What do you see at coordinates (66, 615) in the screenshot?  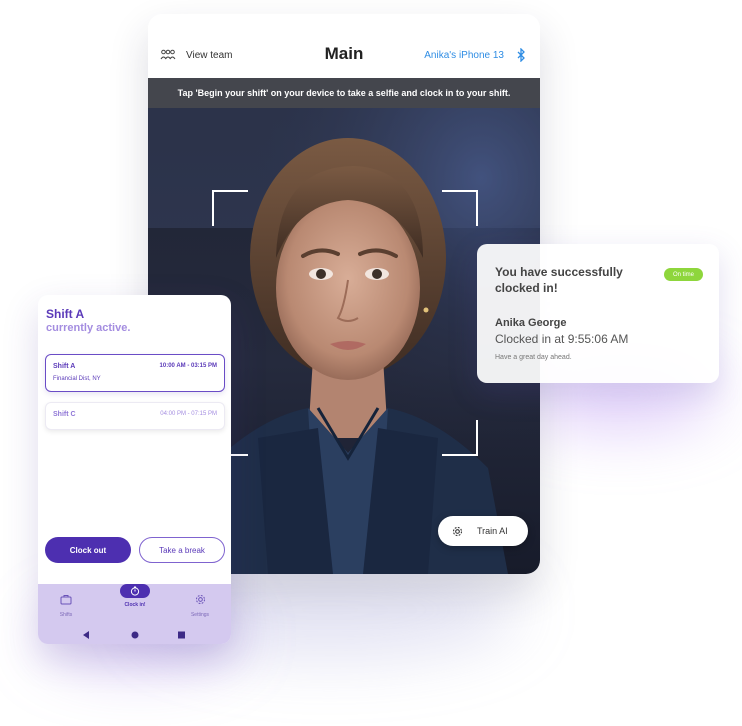 I see `nav-shifts-label: Shifts` at bounding box center [66, 615].